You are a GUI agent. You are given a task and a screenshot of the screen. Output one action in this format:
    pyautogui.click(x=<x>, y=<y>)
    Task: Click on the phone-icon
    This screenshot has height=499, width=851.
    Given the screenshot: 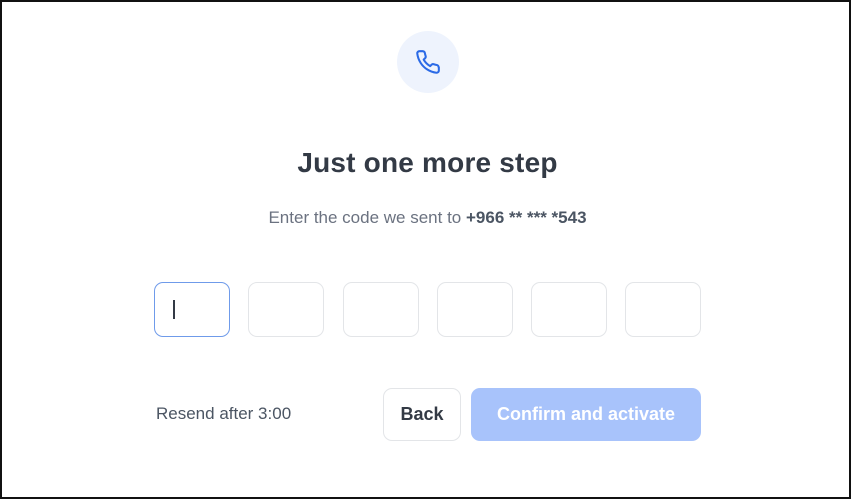 What is the action you would take?
    pyautogui.click(x=428, y=62)
    